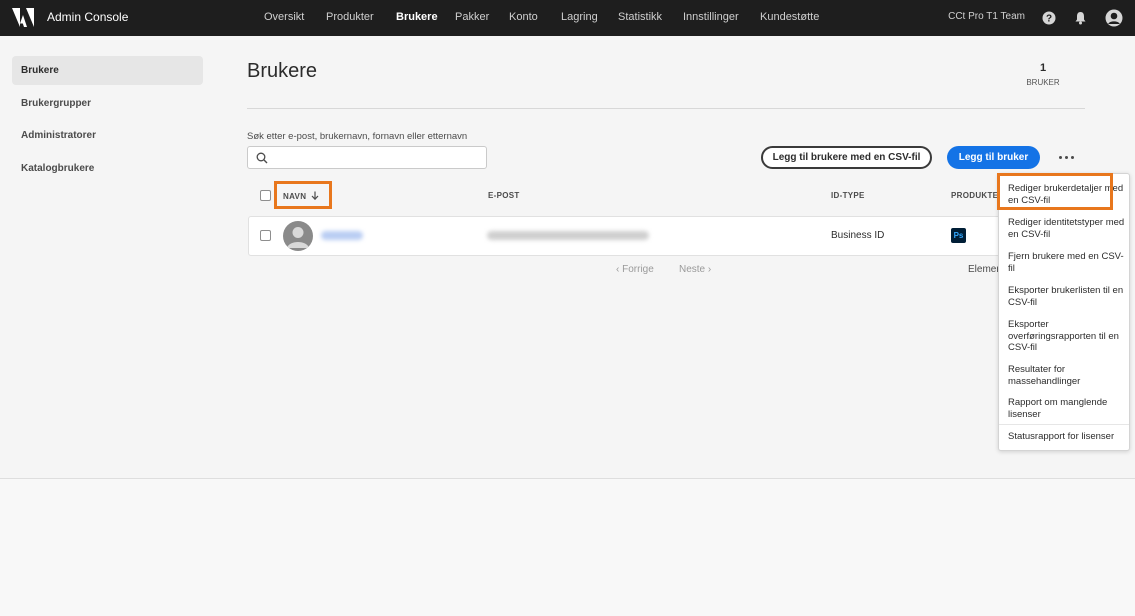 Image resolution: width=1135 pixels, height=616 pixels. What do you see at coordinates (1067, 228) in the screenshot?
I see `menu-item-edit-identity-types-csv: Rediger identitetstyper med en CSV-fil` at bounding box center [1067, 228].